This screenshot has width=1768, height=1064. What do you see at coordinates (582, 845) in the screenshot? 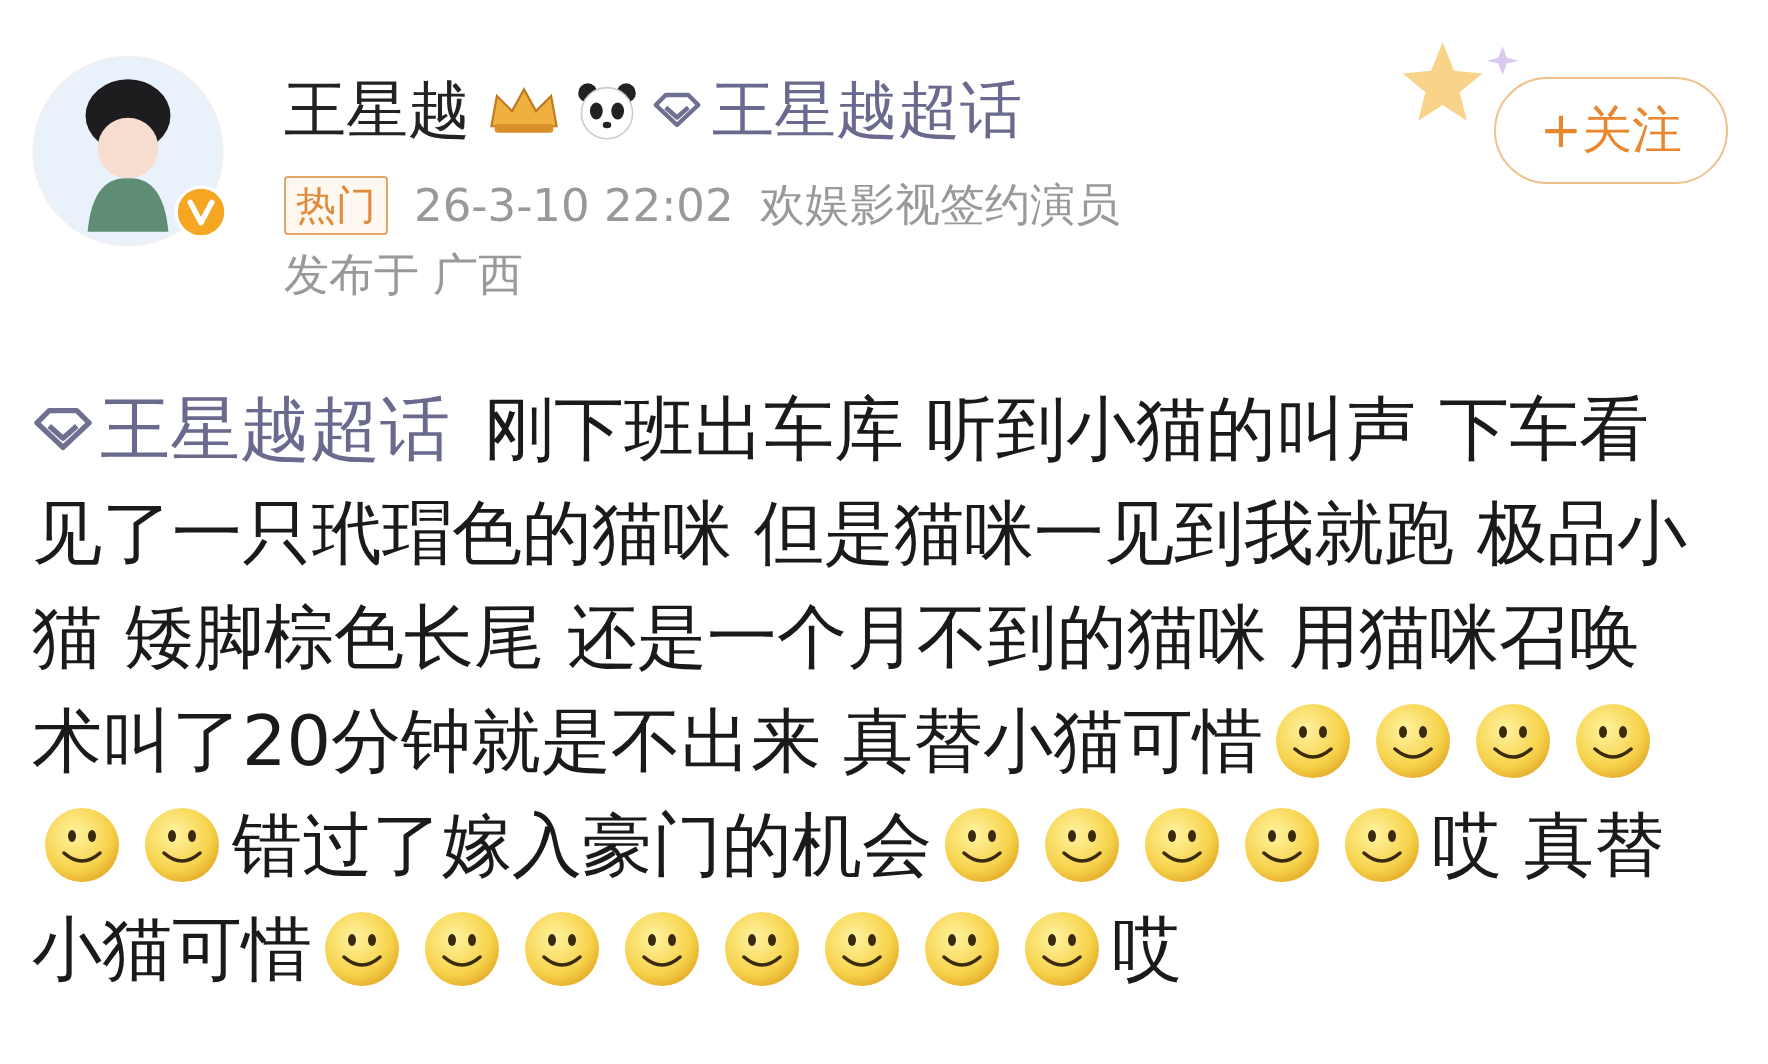
I see `post-text: 错过了嫁入豪门的机会` at bounding box center [582, 845].